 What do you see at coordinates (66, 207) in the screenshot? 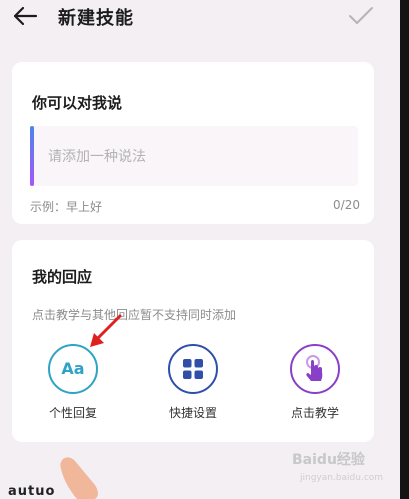
I see `example-text: 示例：早上好` at bounding box center [66, 207].